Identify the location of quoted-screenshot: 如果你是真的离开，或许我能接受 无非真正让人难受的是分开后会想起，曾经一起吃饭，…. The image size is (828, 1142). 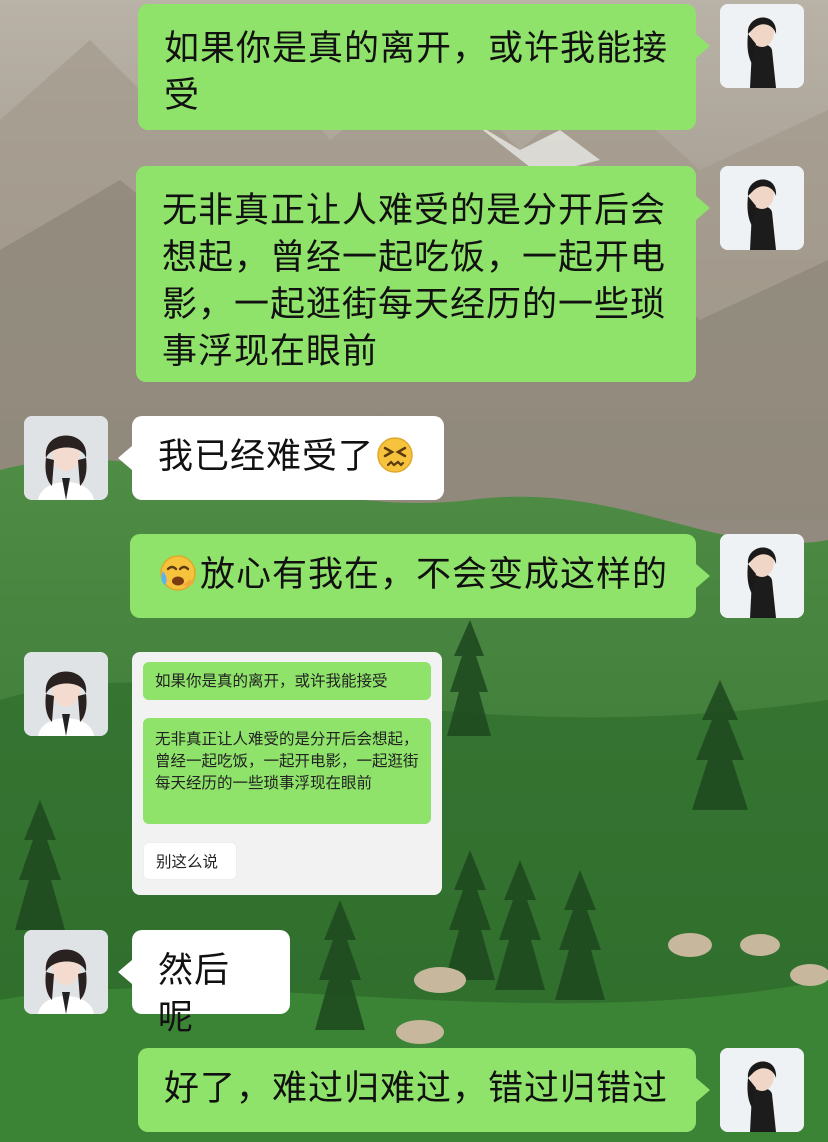
(287, 773).